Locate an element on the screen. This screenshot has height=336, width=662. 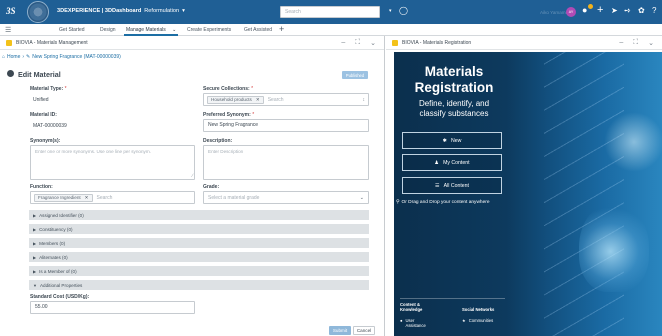
material-type-label: Material Type: * is located at coordinates (48, 89).